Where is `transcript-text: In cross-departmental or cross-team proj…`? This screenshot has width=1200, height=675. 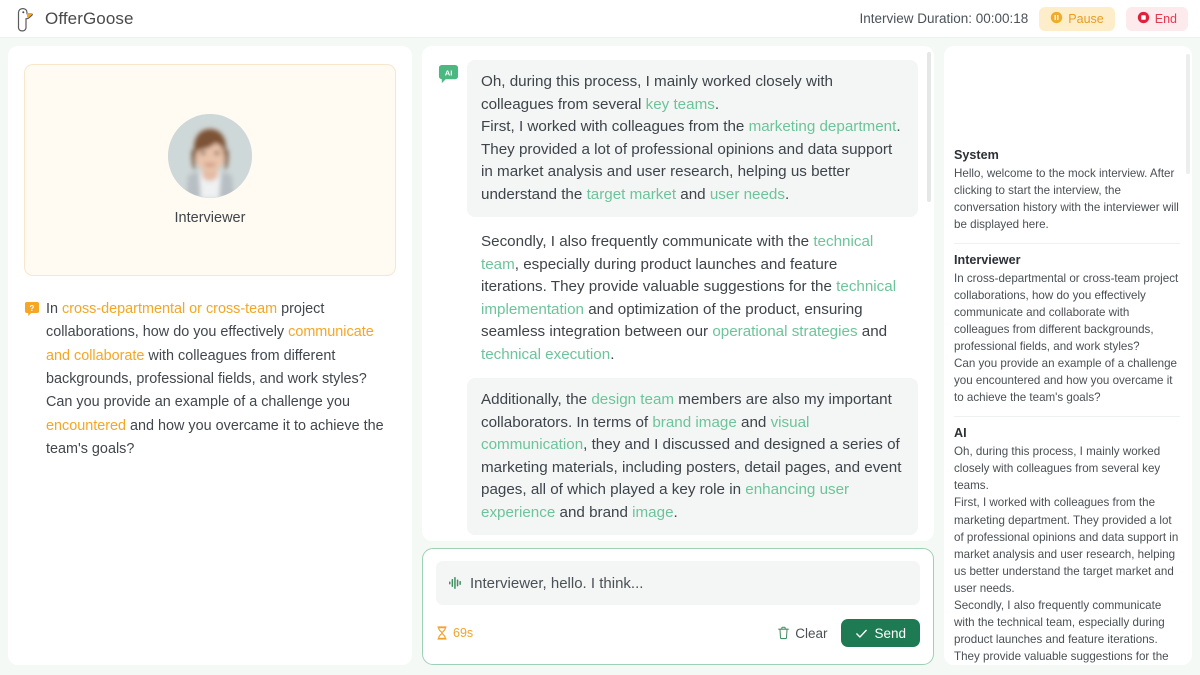
transcript-text: In cross-departmental or cross-team proj… is located at coordinates (1066, 338).